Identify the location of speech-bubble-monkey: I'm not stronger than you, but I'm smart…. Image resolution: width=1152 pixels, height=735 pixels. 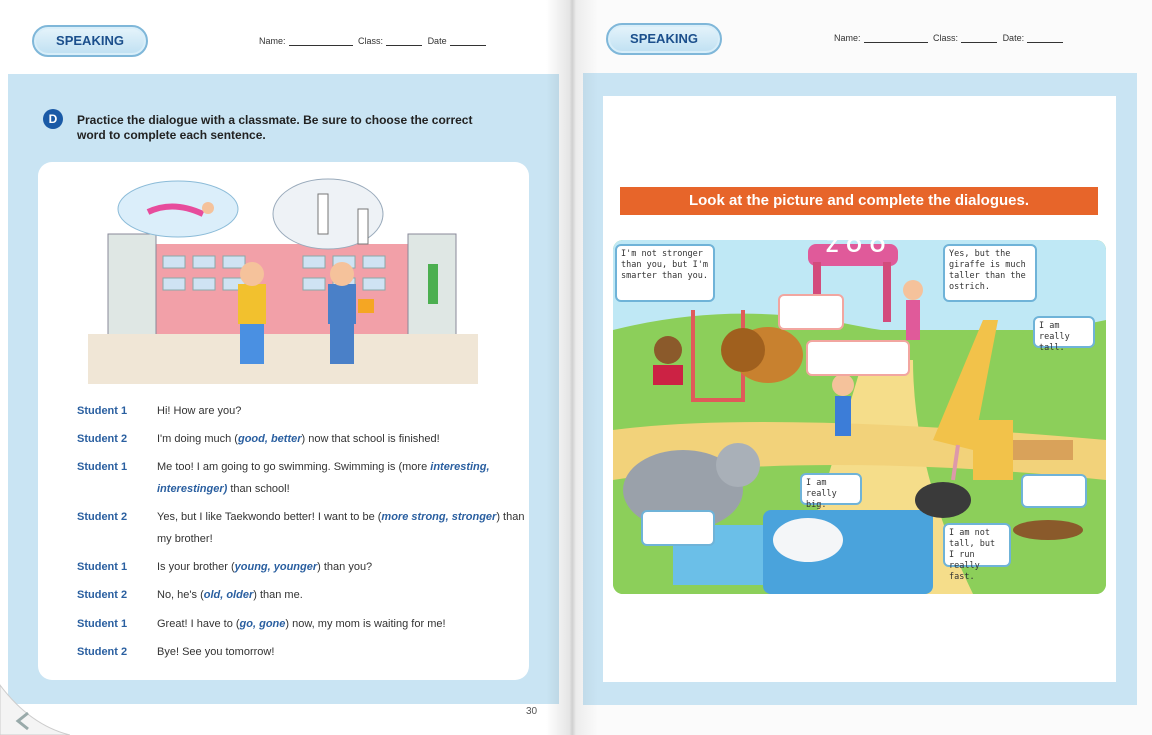
(665, 273).